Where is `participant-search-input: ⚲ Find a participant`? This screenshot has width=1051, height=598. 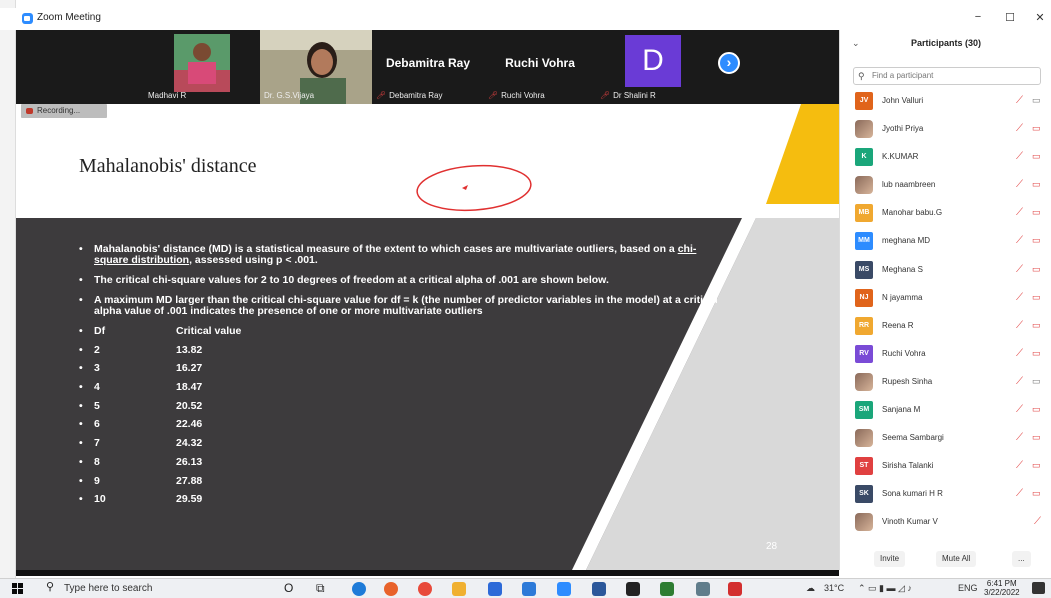 participant-search-input: ⚲ Find a participant is located at coordinates (947, 76).